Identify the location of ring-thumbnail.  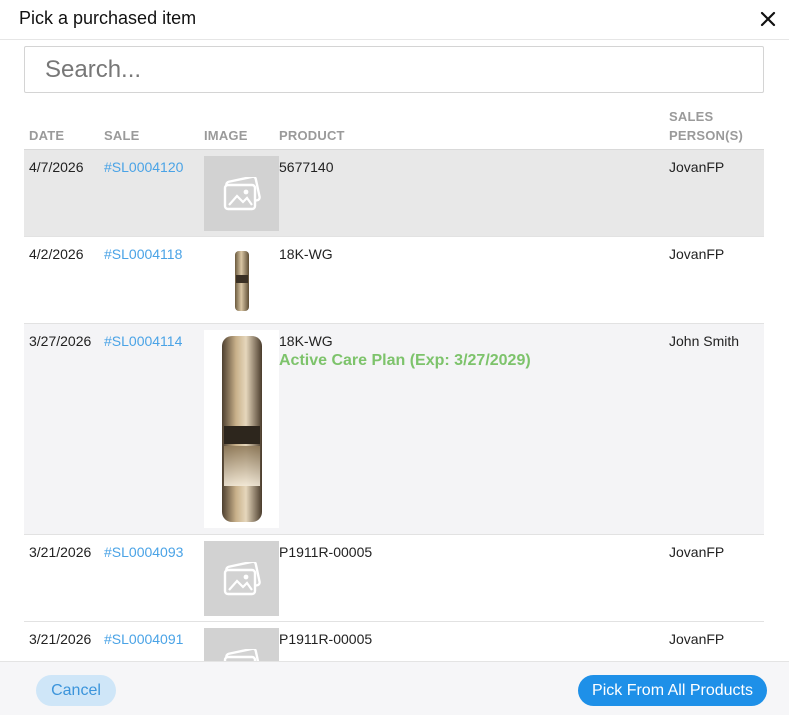
(241, 280).